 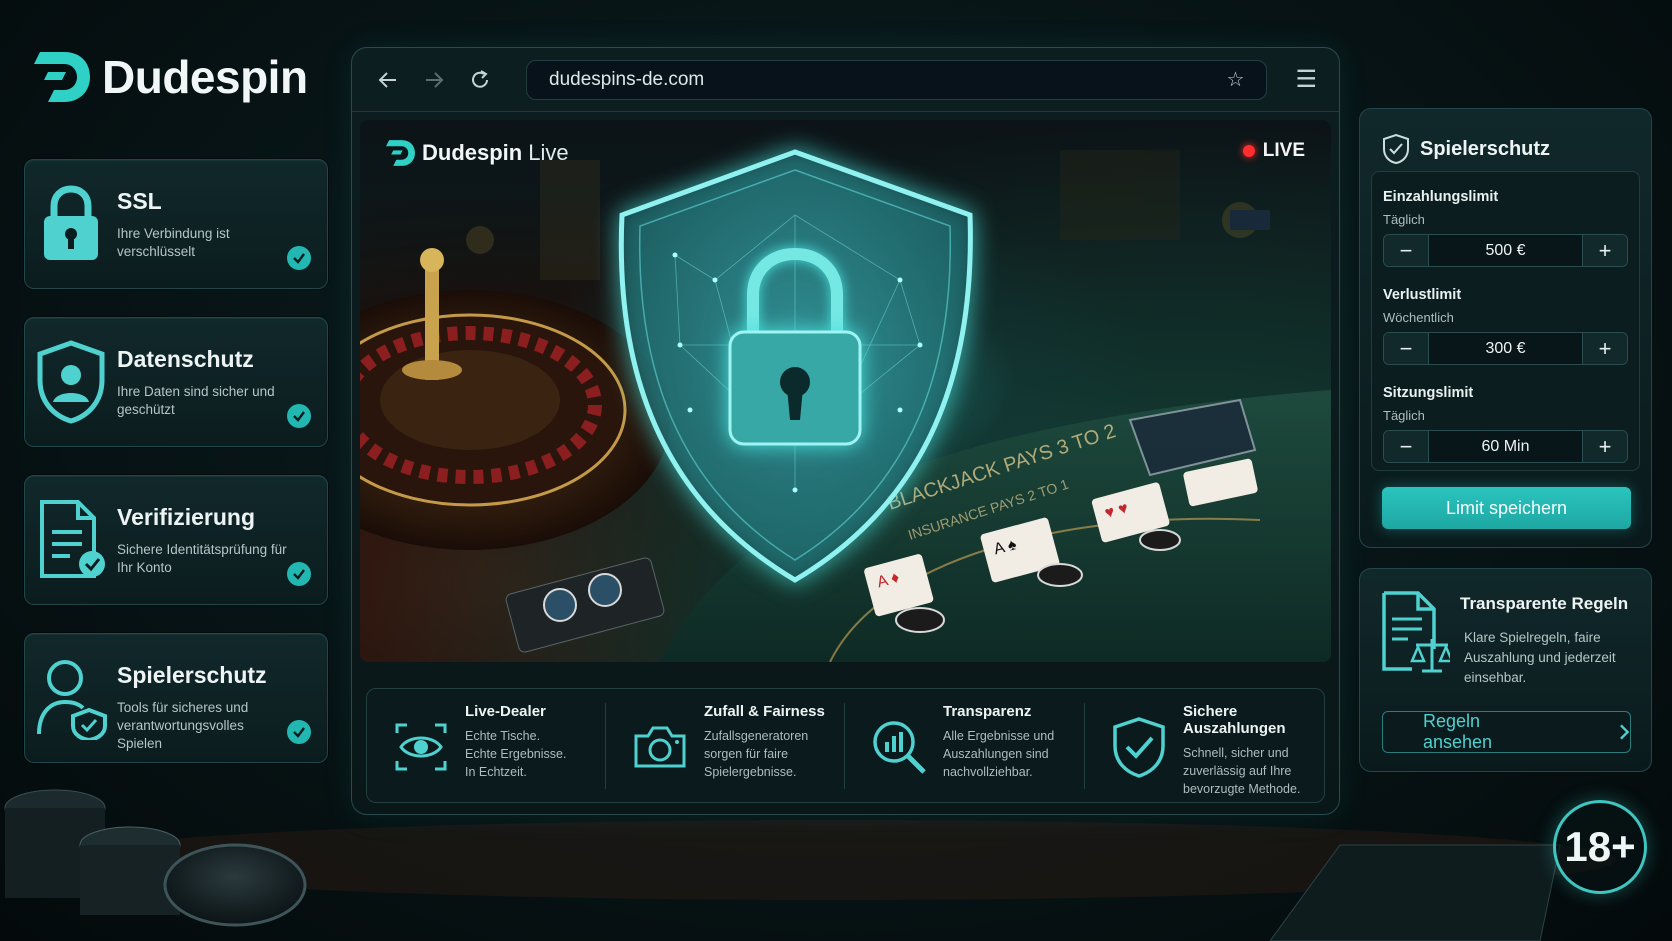 I want to click on info-title: Transparenz, so click(x=987, y=711).